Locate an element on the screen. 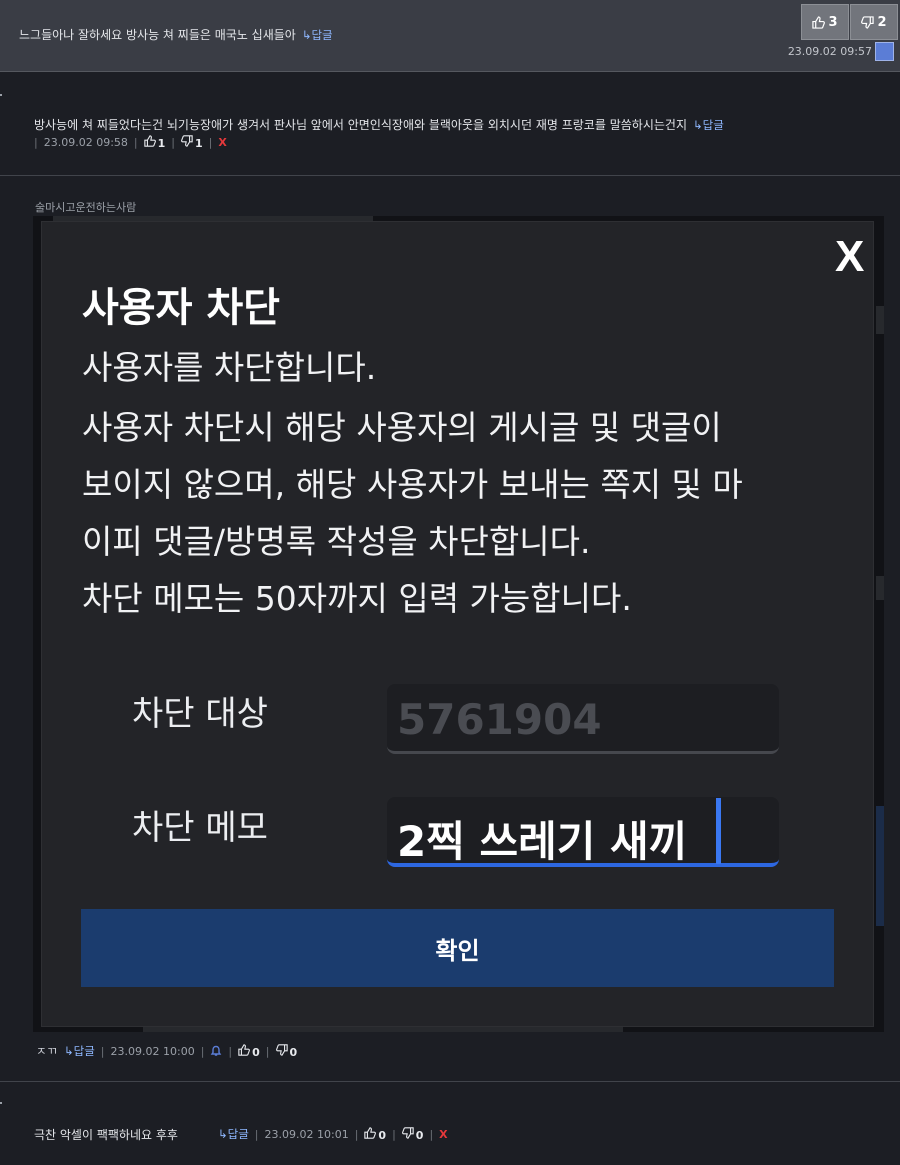 The image size is (900, 1165). dialog-description-line: 사용자를 차단합니다. is located at coordinates (229, 367).